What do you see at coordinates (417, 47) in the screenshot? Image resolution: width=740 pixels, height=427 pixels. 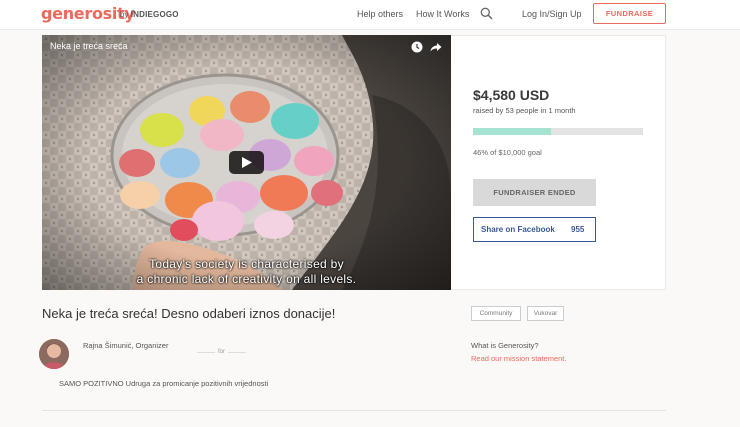 I see `watch-later-icon` at bounding box center [417, 47].